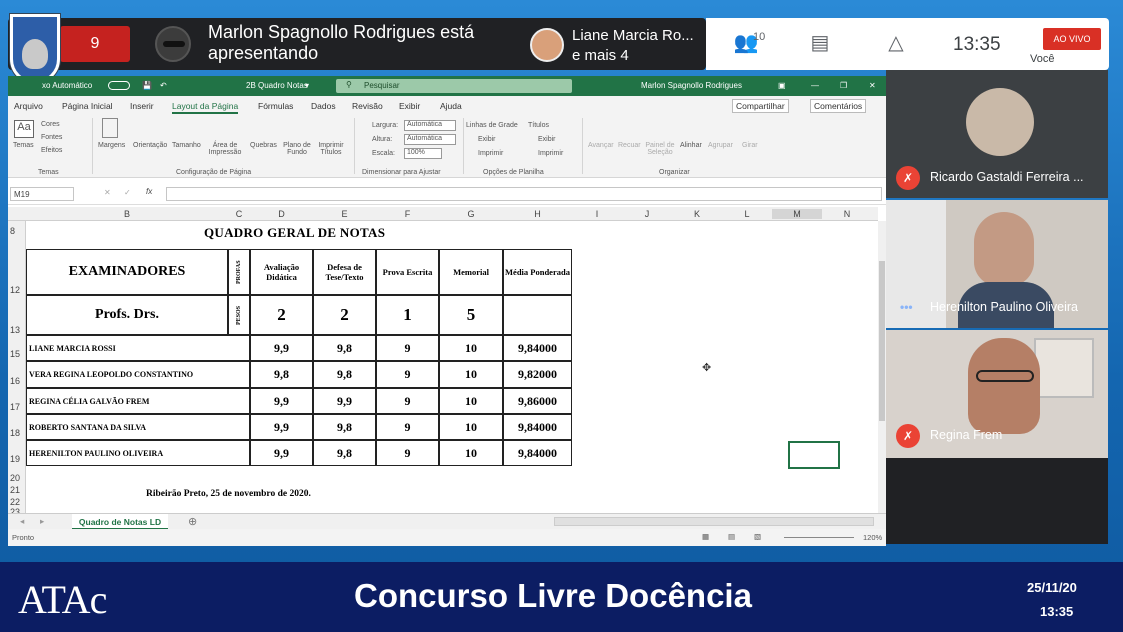 The width and height of the screenshot is (1123, 632). What do you see at coordinates (127, 192) in the screenshot?
I see `enter-icon: ✓` at bounding box center [127, 192].